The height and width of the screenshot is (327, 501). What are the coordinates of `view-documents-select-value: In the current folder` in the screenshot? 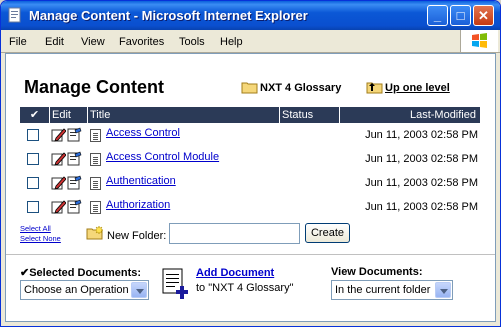 It's located at (383, 290).